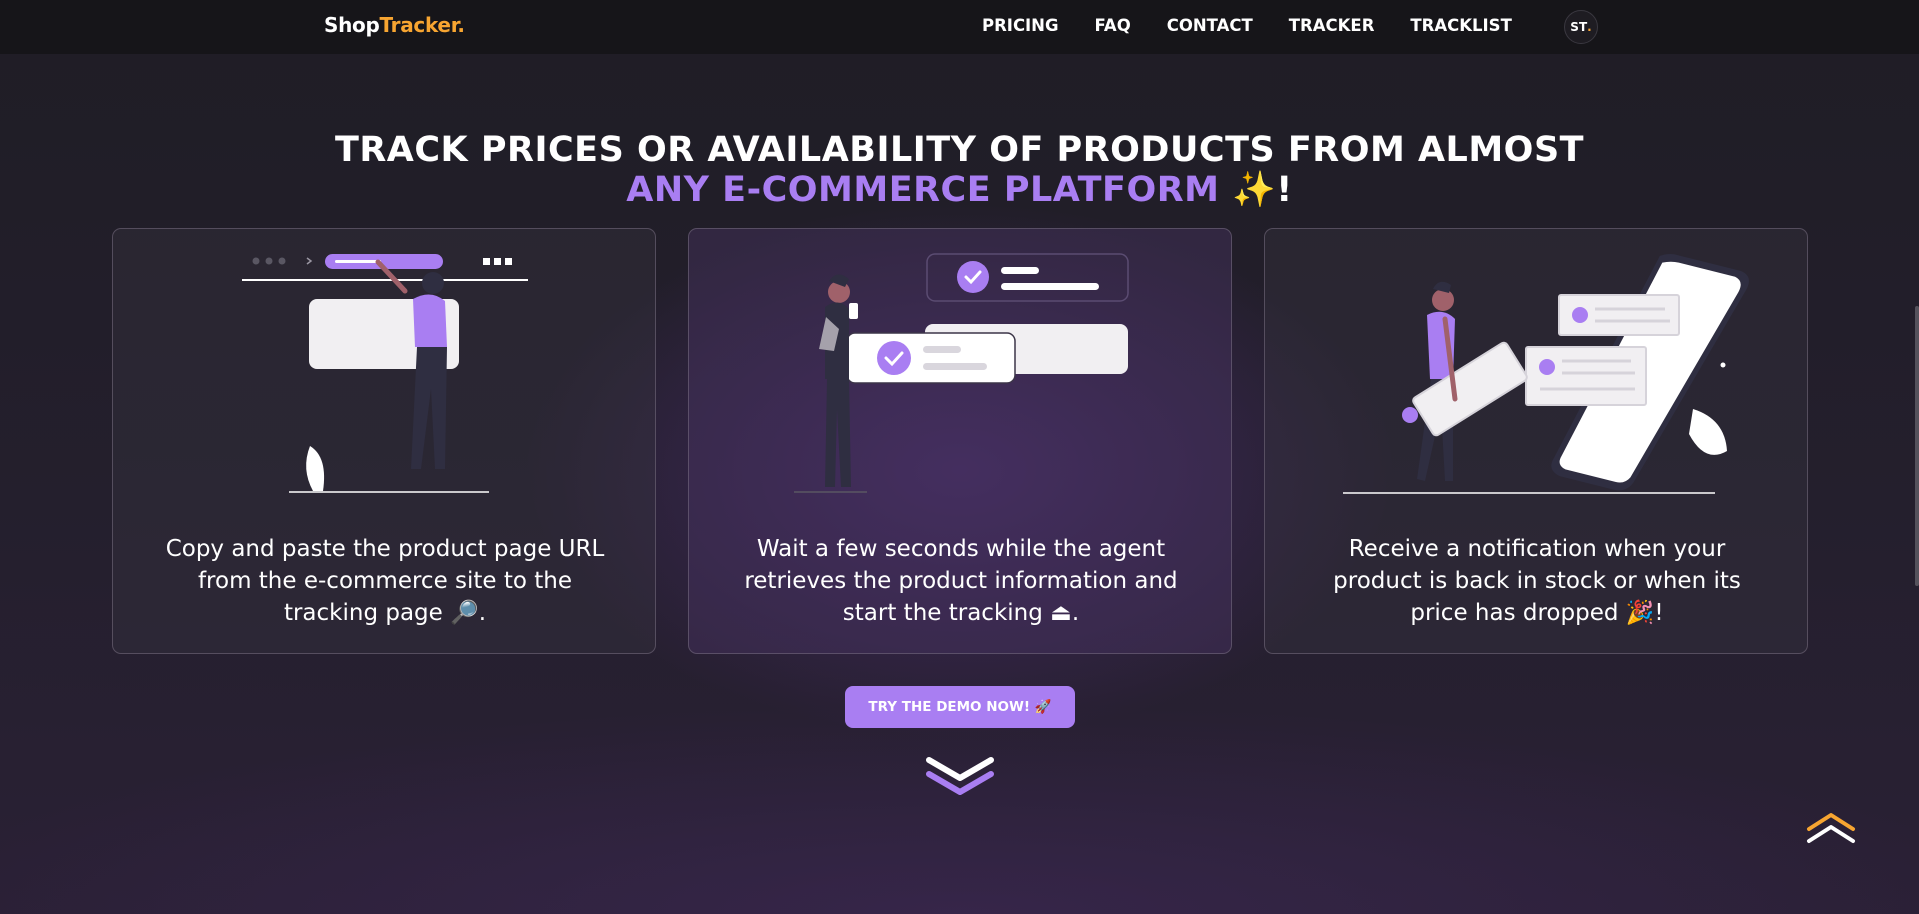 The height and width of the screenshot is (914, 1919). Describe the element at coordinates (1113, 25) in the screenshot. I see `nav-faq: FAQ` at that location.